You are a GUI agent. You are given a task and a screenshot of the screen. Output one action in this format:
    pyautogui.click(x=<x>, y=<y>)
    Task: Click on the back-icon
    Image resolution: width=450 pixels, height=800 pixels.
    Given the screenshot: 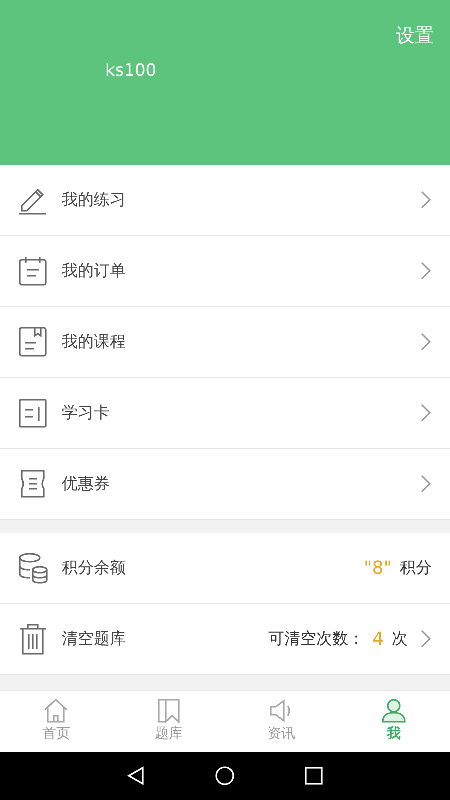 What is the action you would take?
    pyautogui.click(x=136, y=776)
    